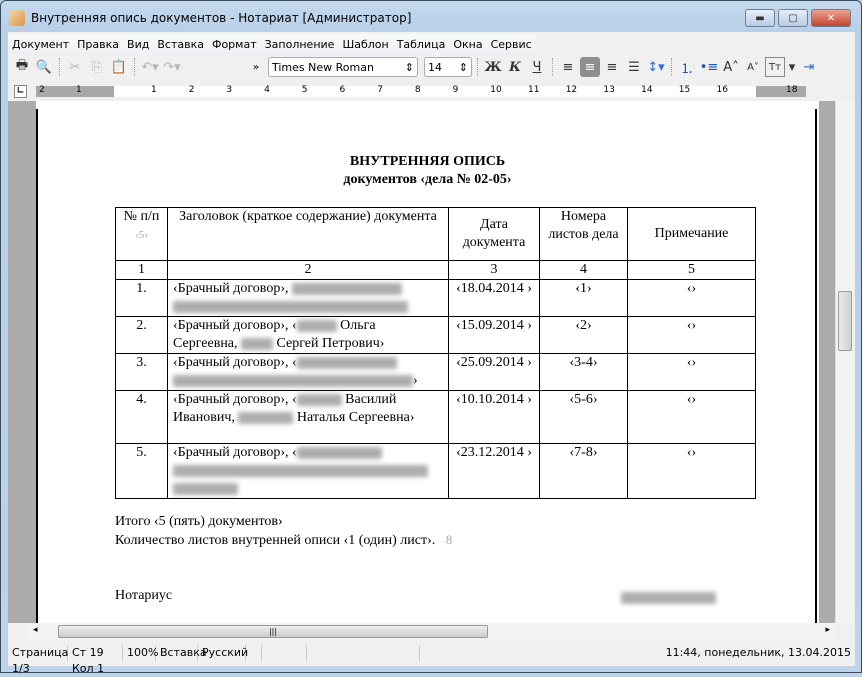  I want to click on font-size-select: 14 ⇕, so click(448, 67).